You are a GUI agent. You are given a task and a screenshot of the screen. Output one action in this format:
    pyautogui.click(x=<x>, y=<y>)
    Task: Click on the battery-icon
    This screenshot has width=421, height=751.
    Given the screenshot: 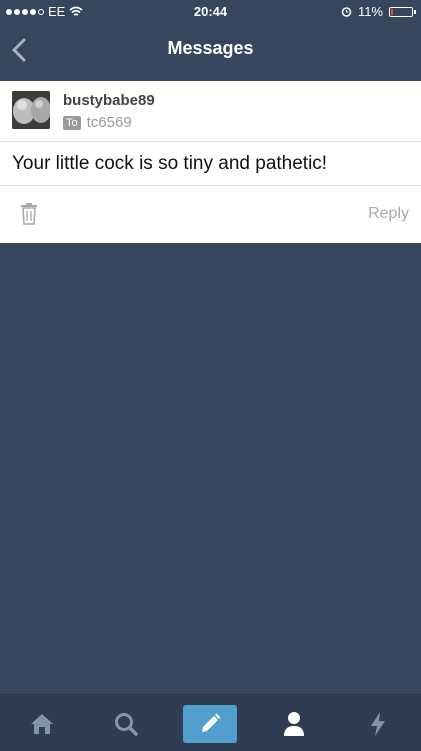 What is the action you would take?
    pyautogui.click(x=402, y=11)
    